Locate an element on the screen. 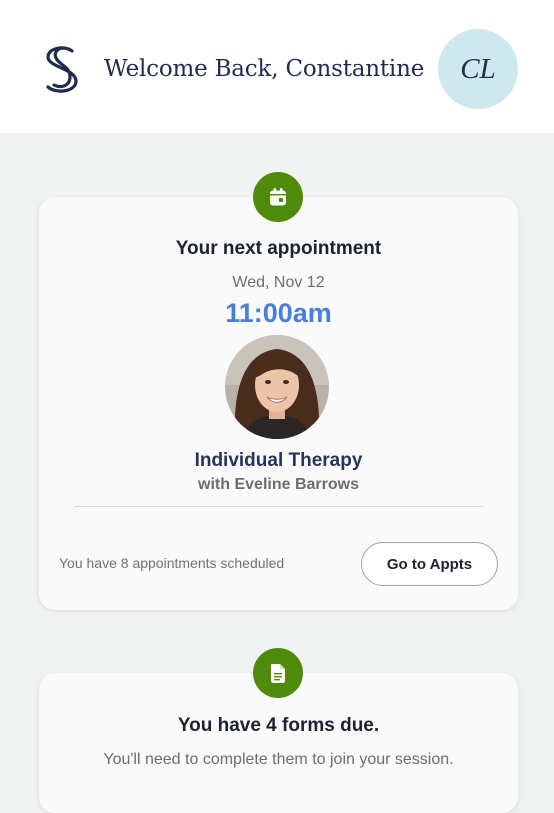  calendar-badge is located at coordinates (278, 197).